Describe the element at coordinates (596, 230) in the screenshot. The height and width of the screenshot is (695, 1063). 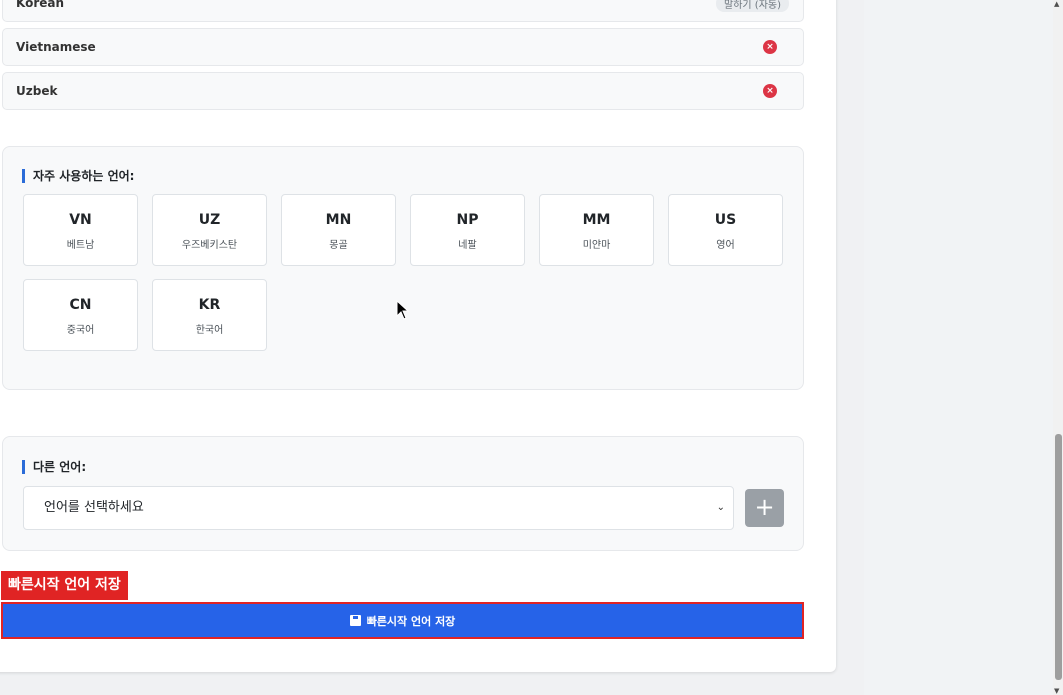
I see `lang-button-mm: MM 미얀마` at that location.